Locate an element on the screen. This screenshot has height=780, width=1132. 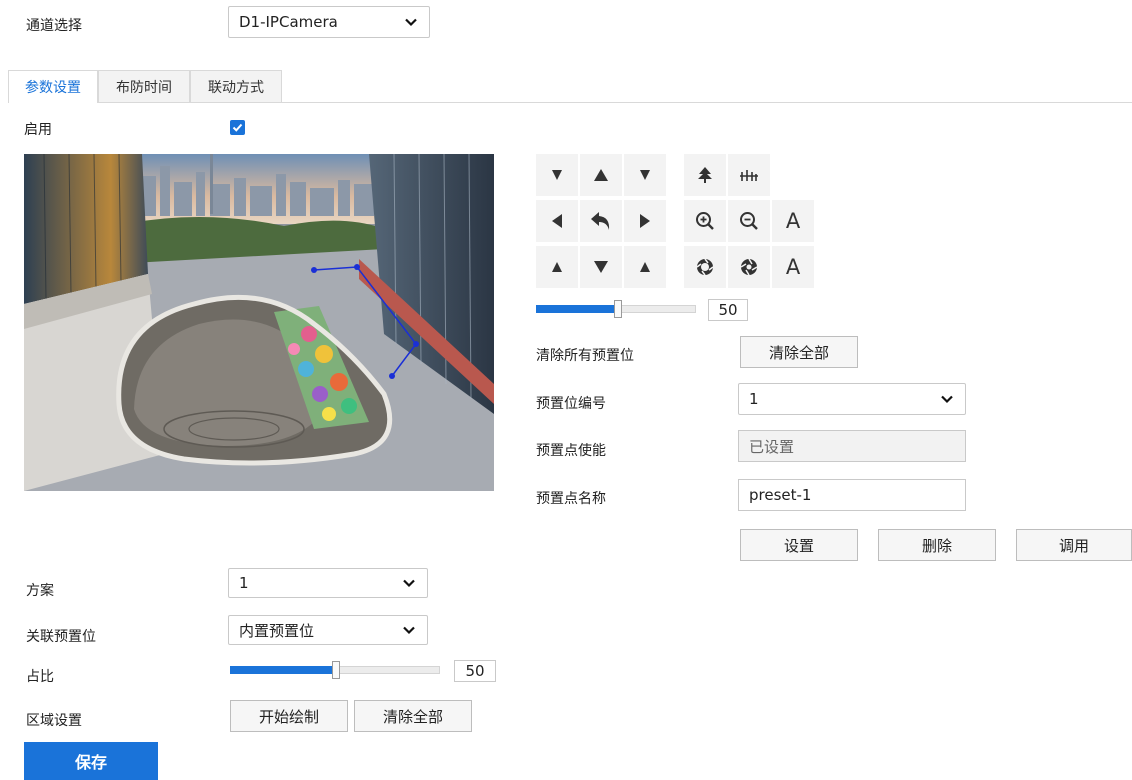
flowers-icon is located at coordinates (749, 175).